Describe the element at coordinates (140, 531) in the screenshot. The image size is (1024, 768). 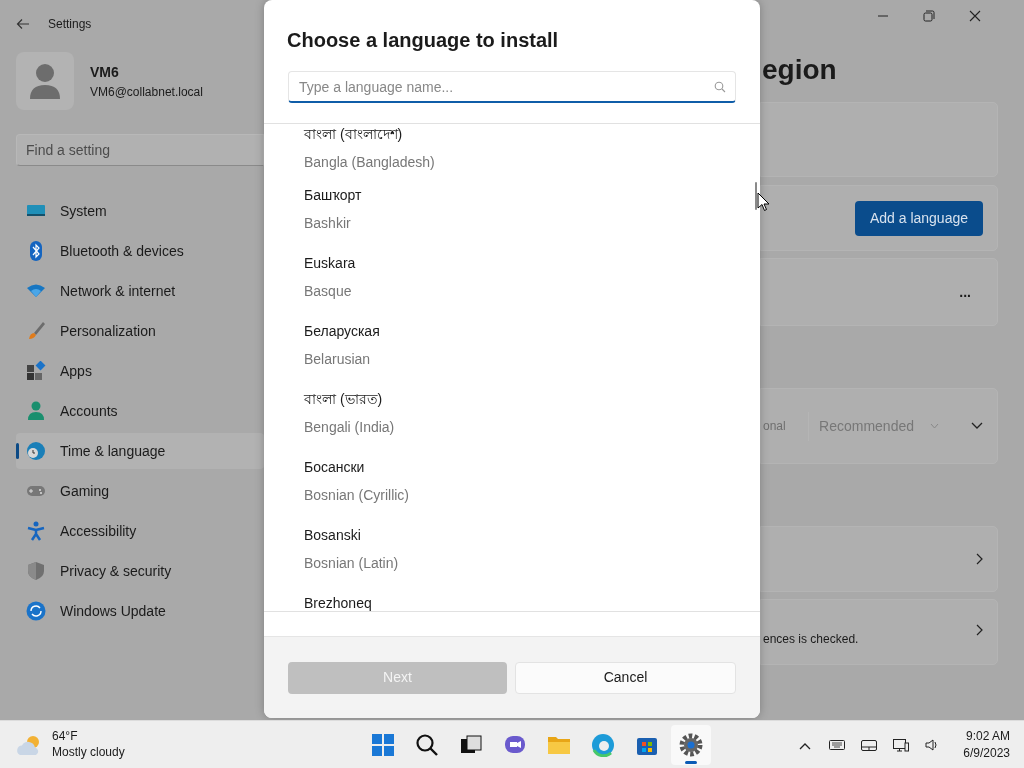
I see `nav-item: Accessibility` at that location.